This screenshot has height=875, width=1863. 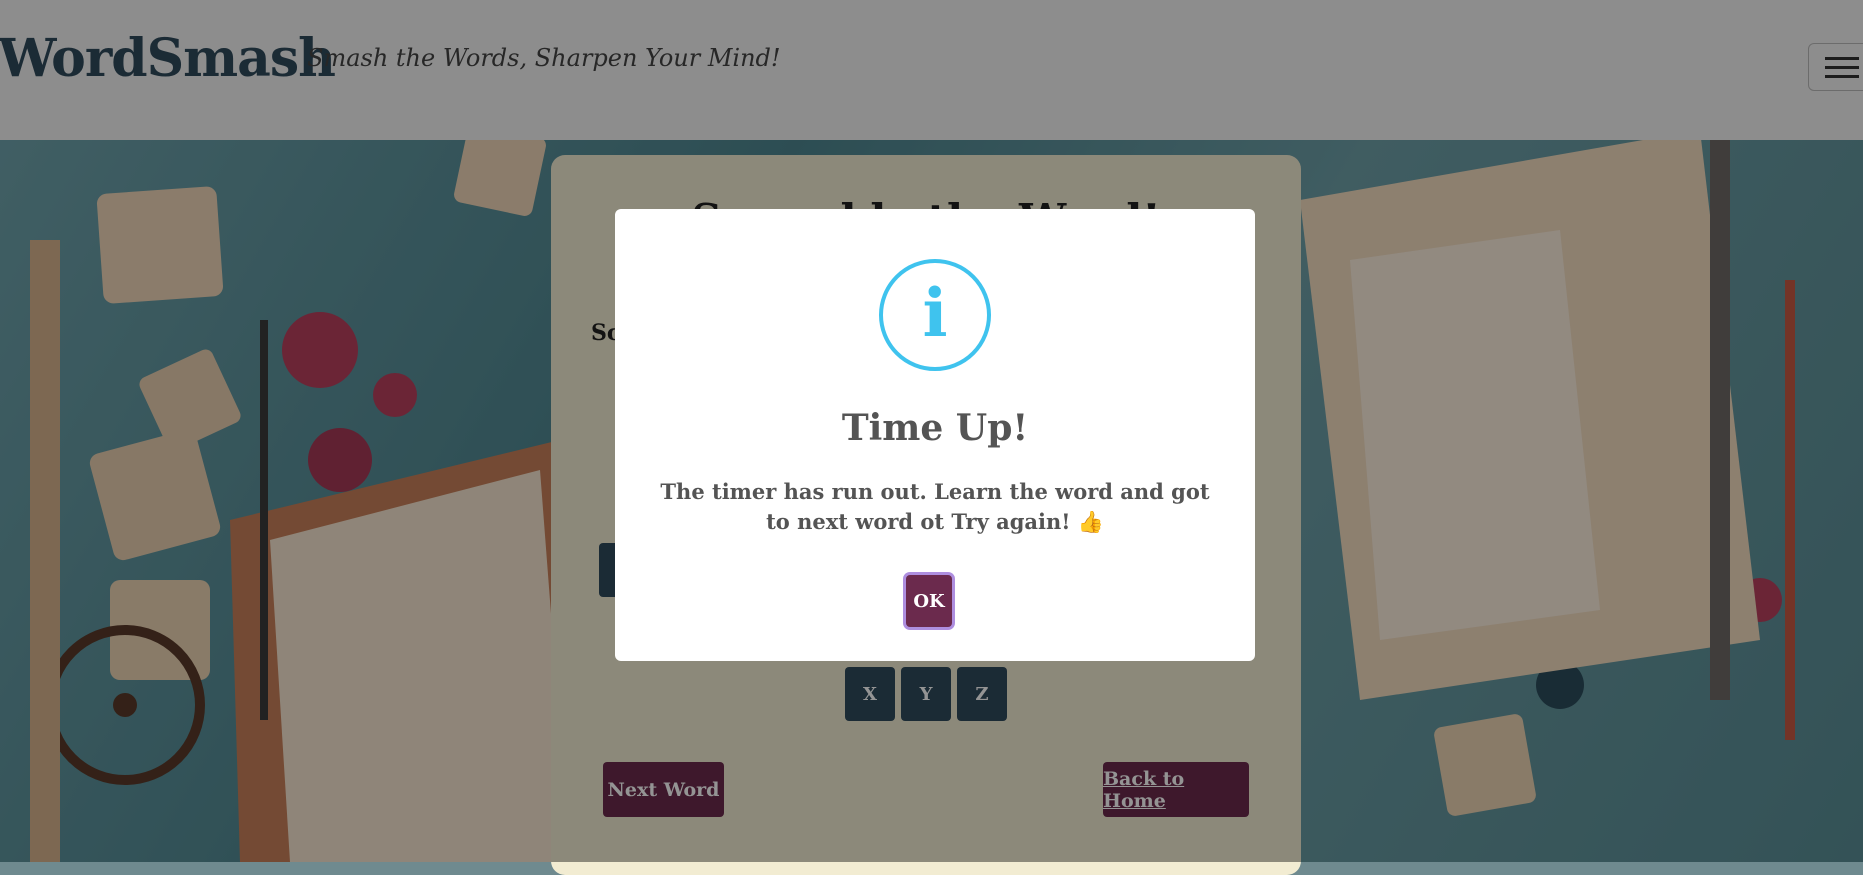 I want to click on info-icon: i, so click(x=935, y=315).